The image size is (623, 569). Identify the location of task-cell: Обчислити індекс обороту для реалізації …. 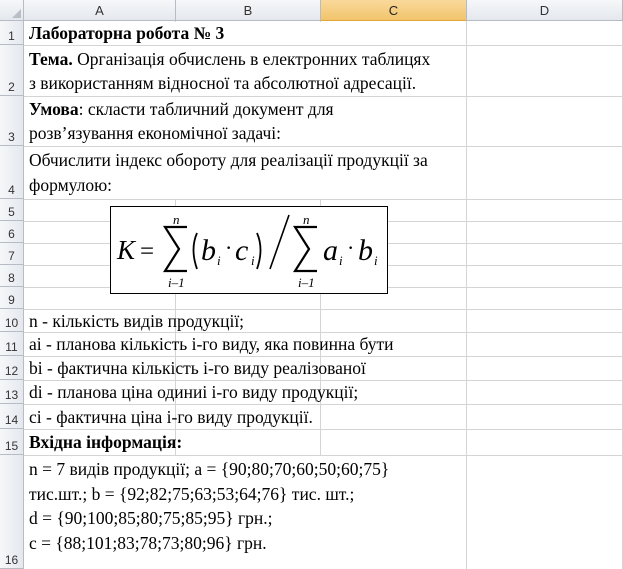
(245, 173).